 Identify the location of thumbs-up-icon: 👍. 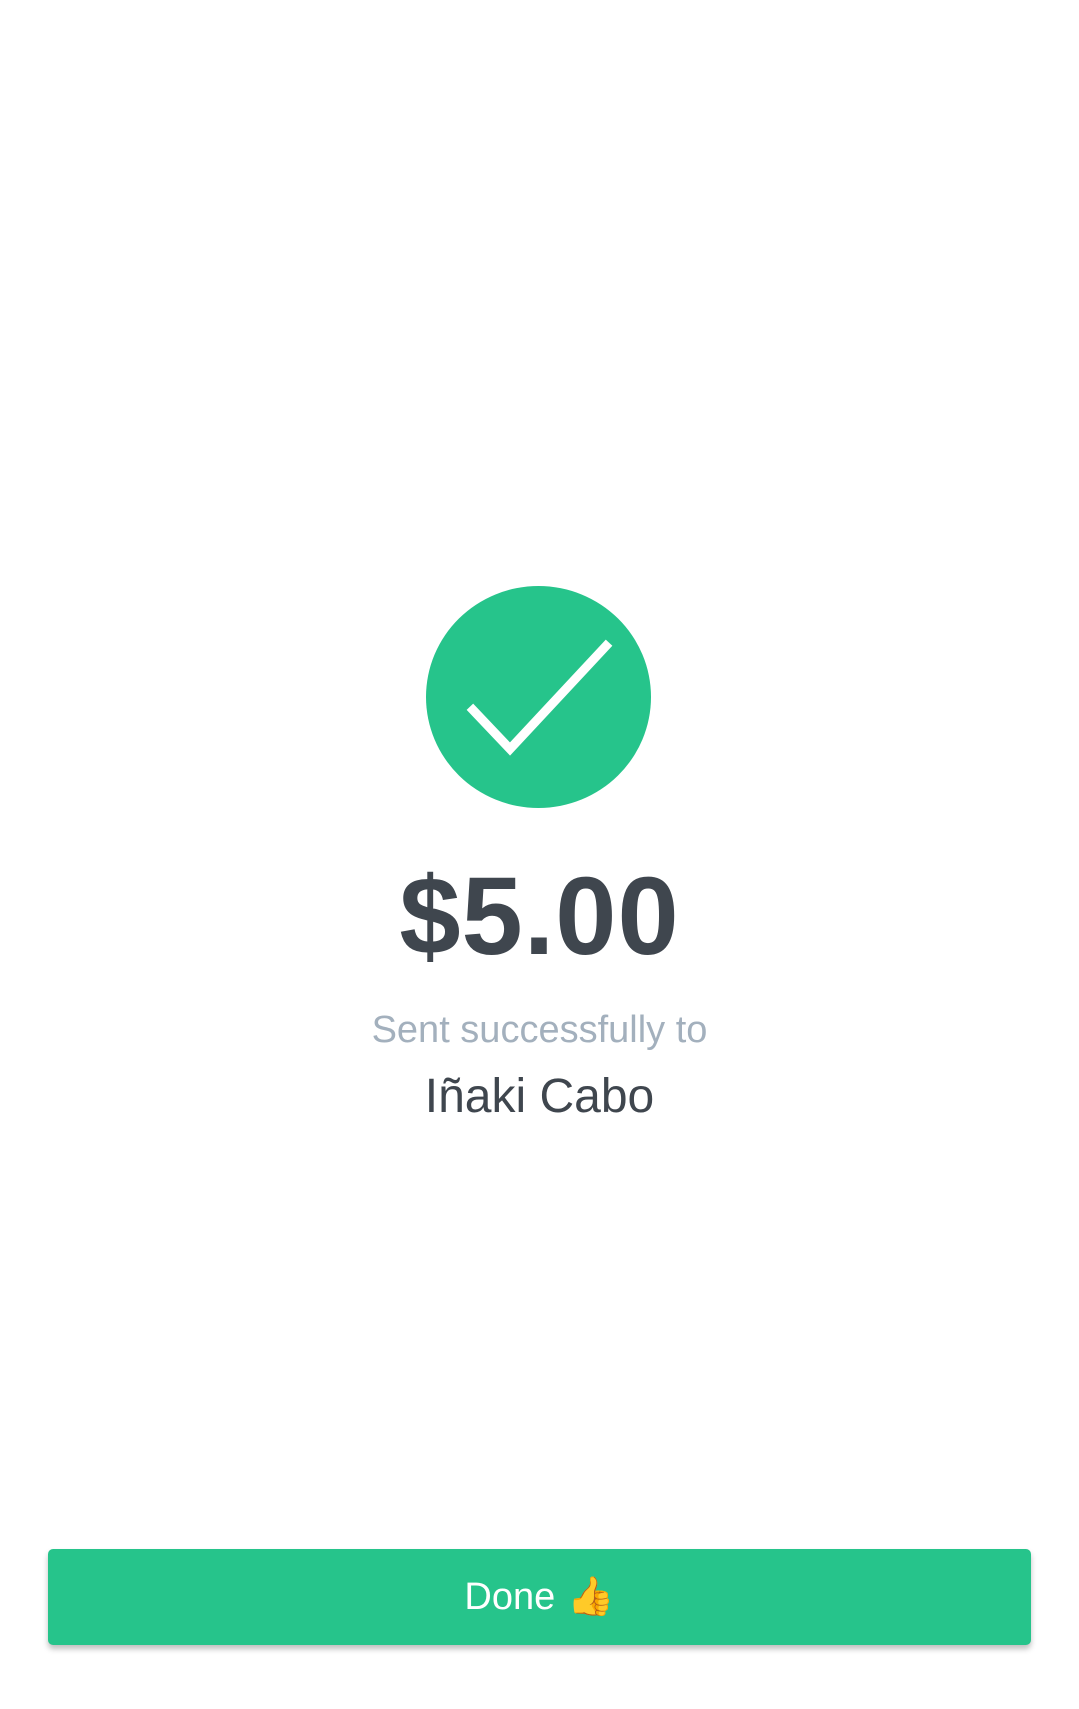
(591, 1597).